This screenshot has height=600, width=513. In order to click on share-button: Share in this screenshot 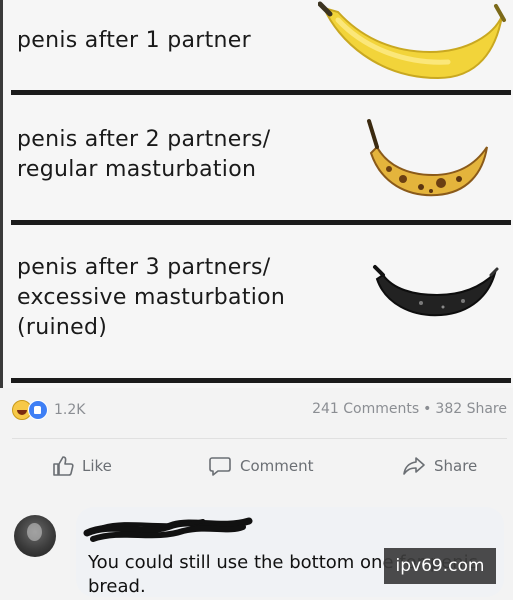, I will do `click(439, 466)`.